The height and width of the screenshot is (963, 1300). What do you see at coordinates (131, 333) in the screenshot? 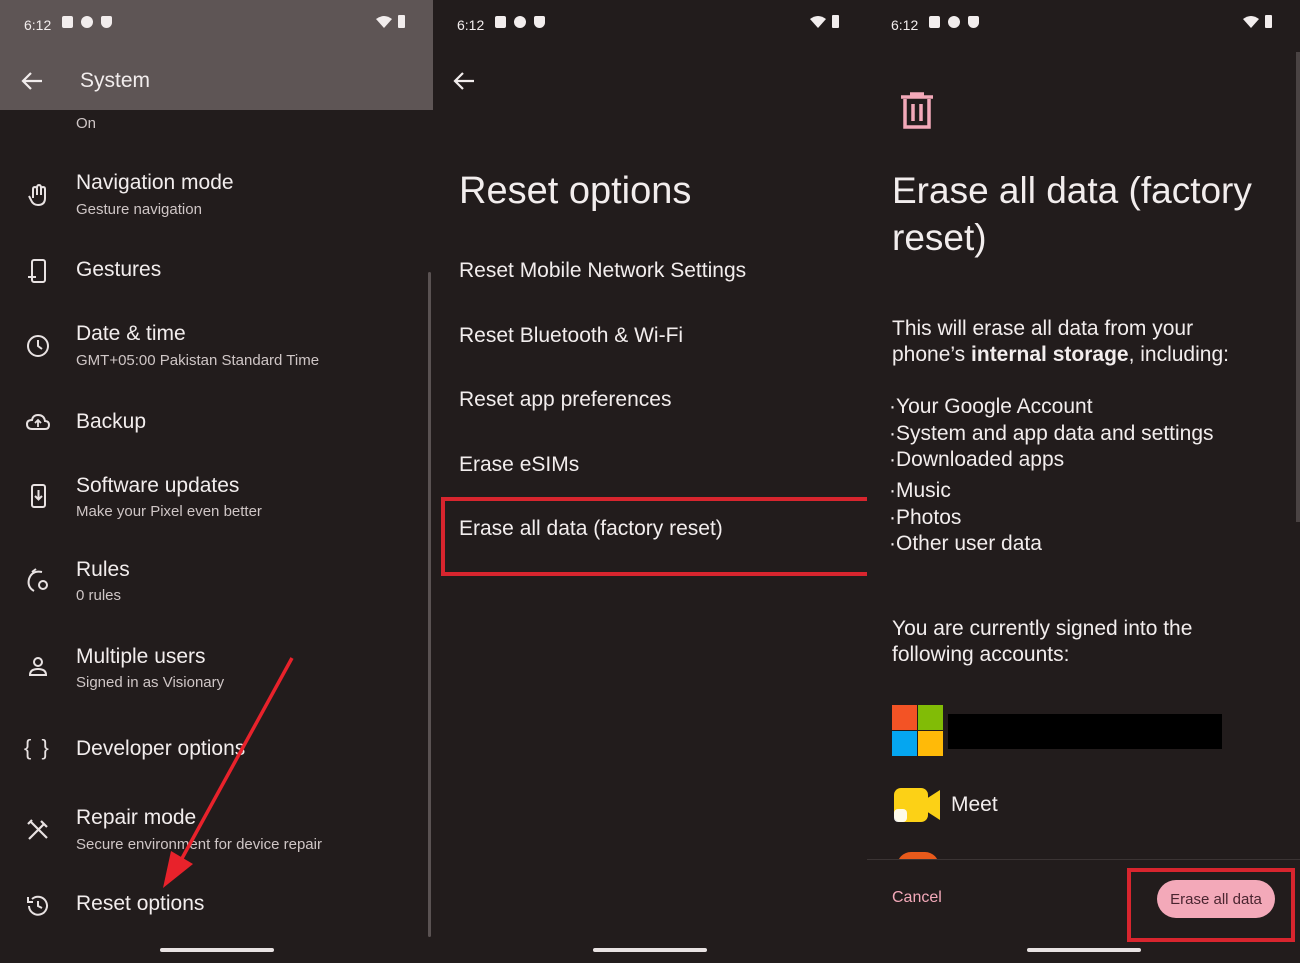
I see `item-title: Date & time` at bounding box center [131, 333].